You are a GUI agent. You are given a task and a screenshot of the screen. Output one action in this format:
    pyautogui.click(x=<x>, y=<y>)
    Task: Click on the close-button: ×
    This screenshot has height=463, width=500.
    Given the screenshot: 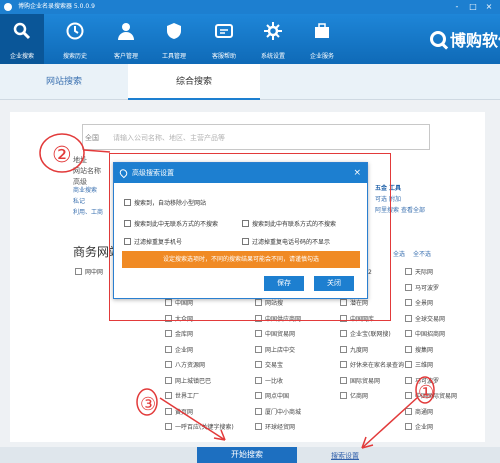 What is the action you would take?
    pyautogui.click(x=489, y=6)
    